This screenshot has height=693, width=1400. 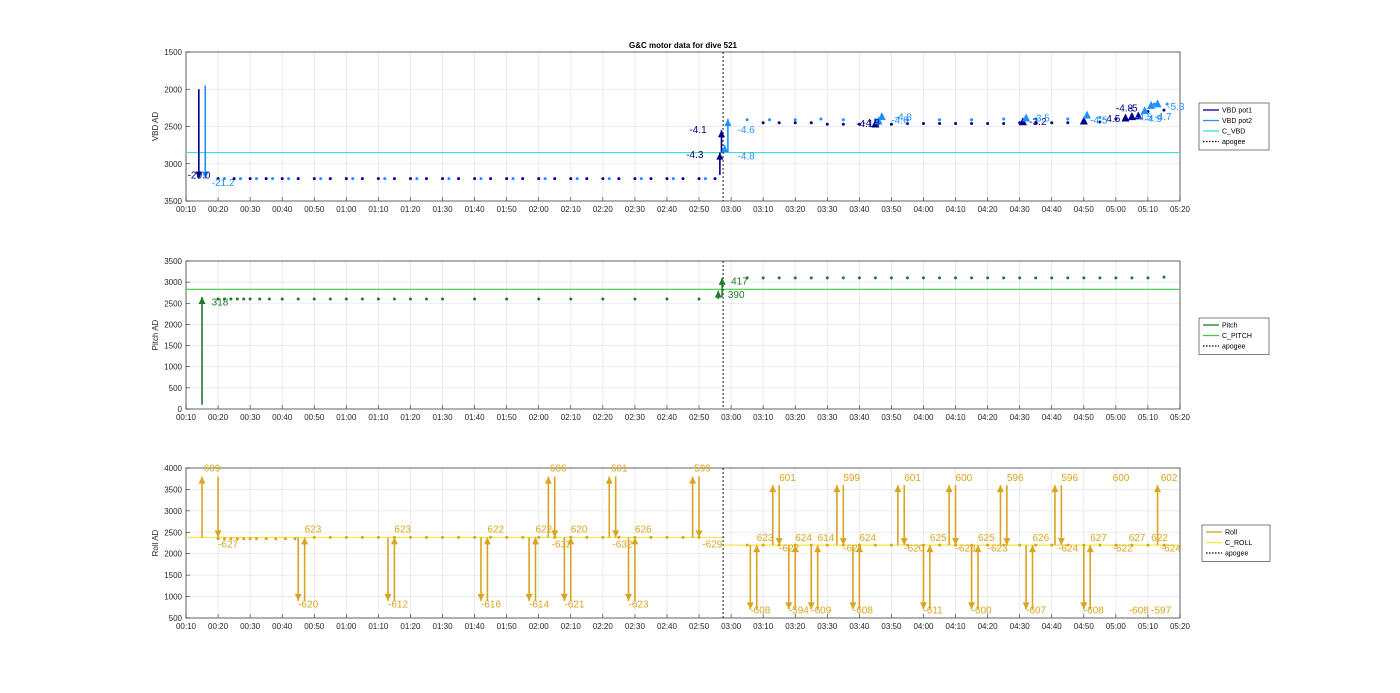 What do you see at coordinates (1161, 611) in the screenshot?
I see `data-annotation: -597` at bounding box center [1161, 611].